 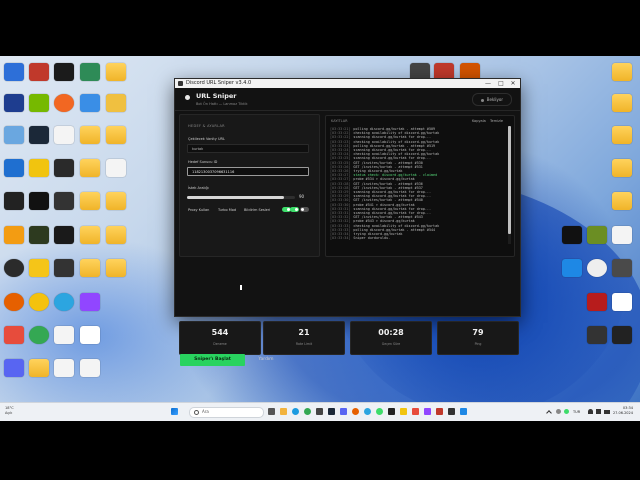 I want to click on notify-toggle, so click(x=304, y=209).